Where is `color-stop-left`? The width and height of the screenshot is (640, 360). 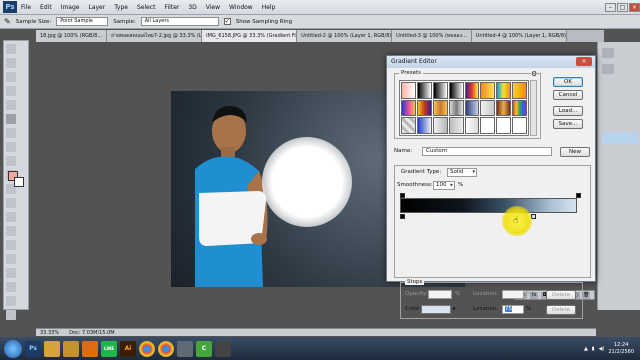
color-stop-left is located at coordinates (402, 216).